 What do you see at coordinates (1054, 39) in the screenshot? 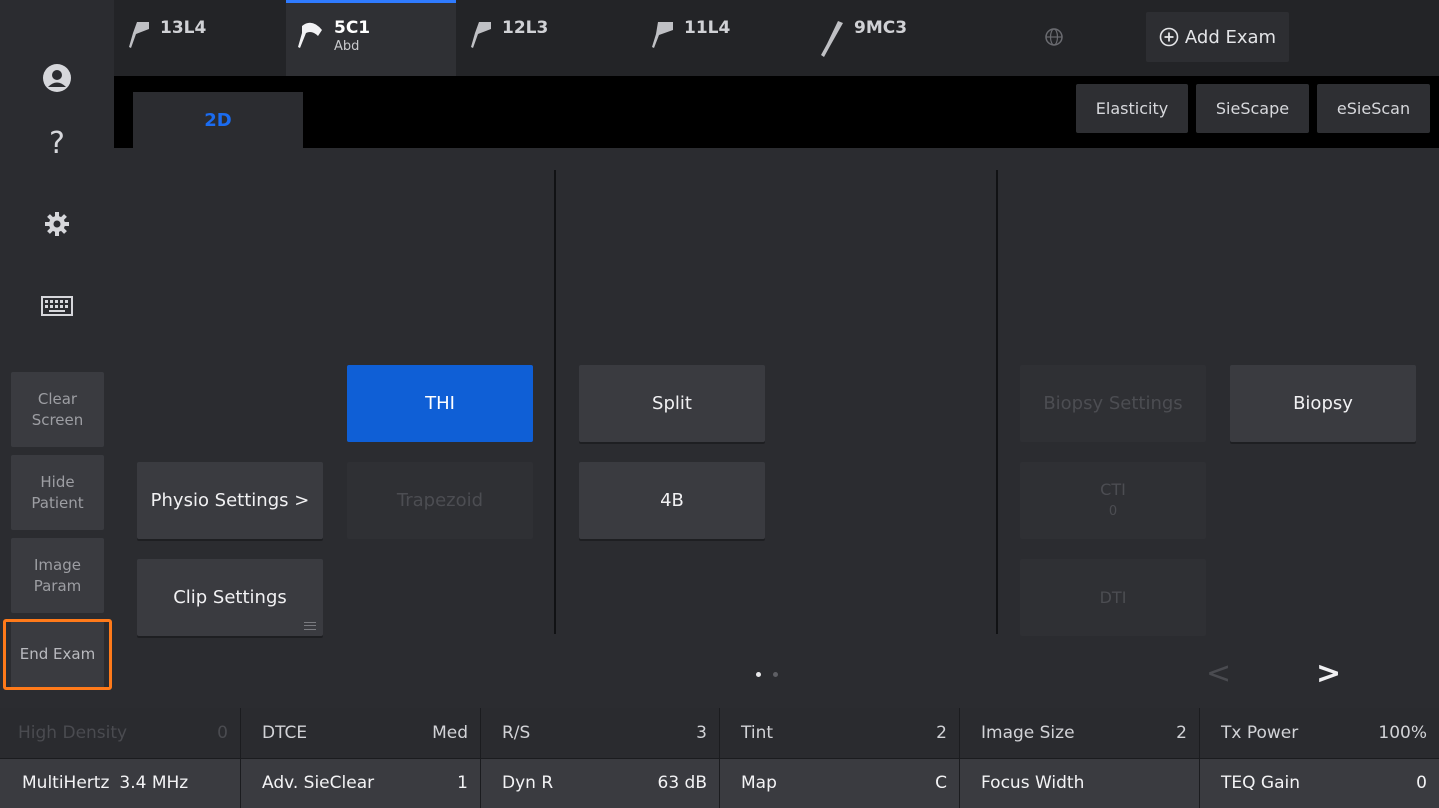
I see `globe-icon` at bounding box center [1054, 39].